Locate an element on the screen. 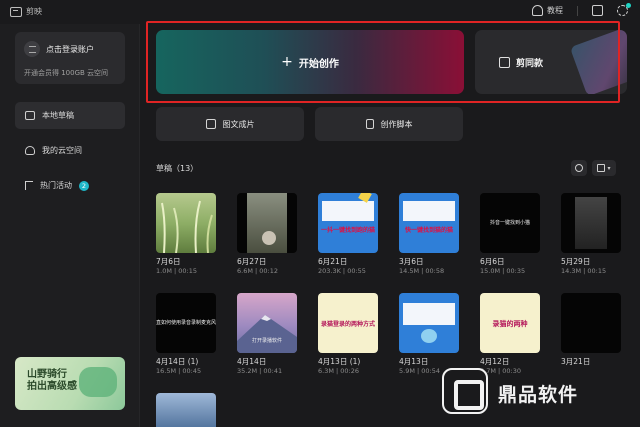 The width and height of the screenshot is (640, 427). draft-date: 4月13日 is located at coordinates (414, 361).